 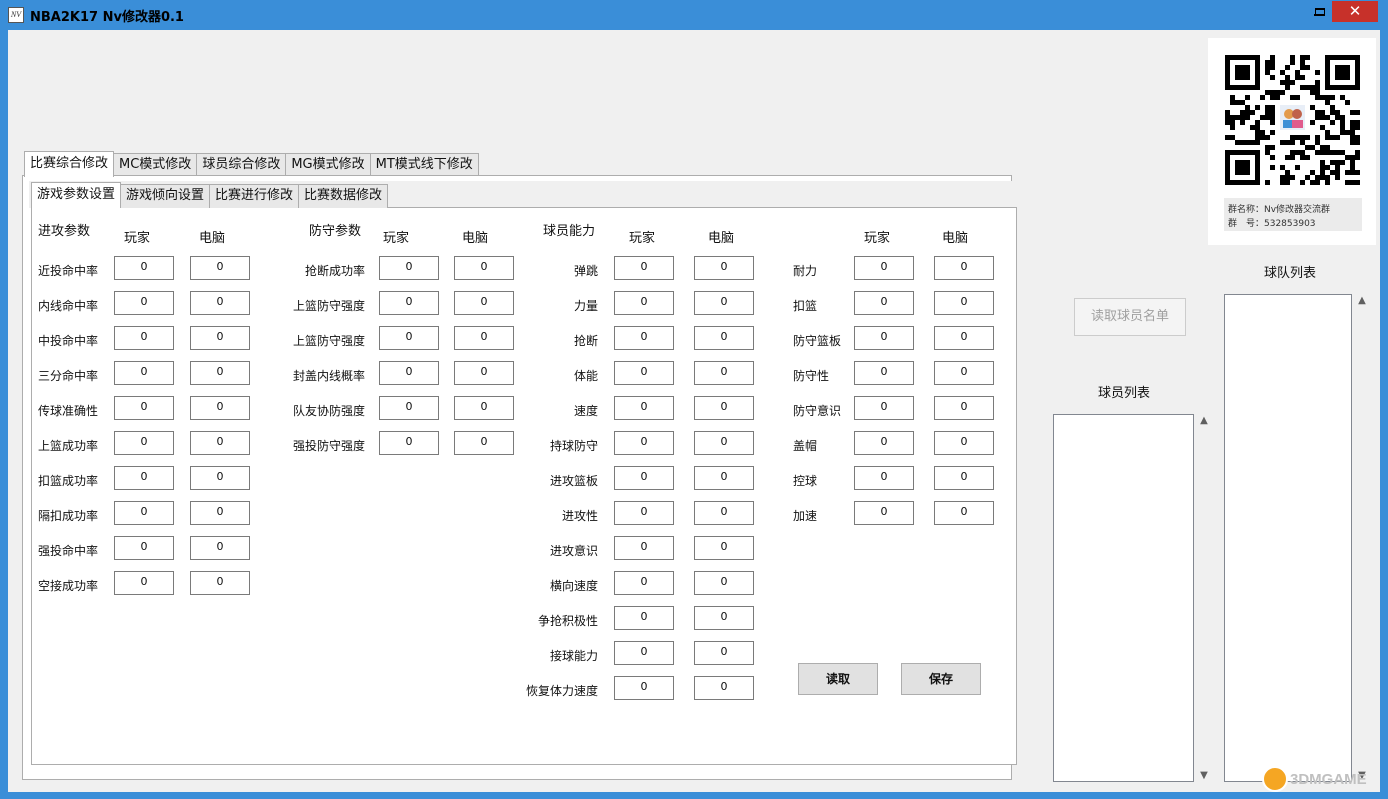 What do you see at coordinates (644, 583) in the screenshot?
I see `ability-player-input-9: 0` at bounding box center [644, 583].